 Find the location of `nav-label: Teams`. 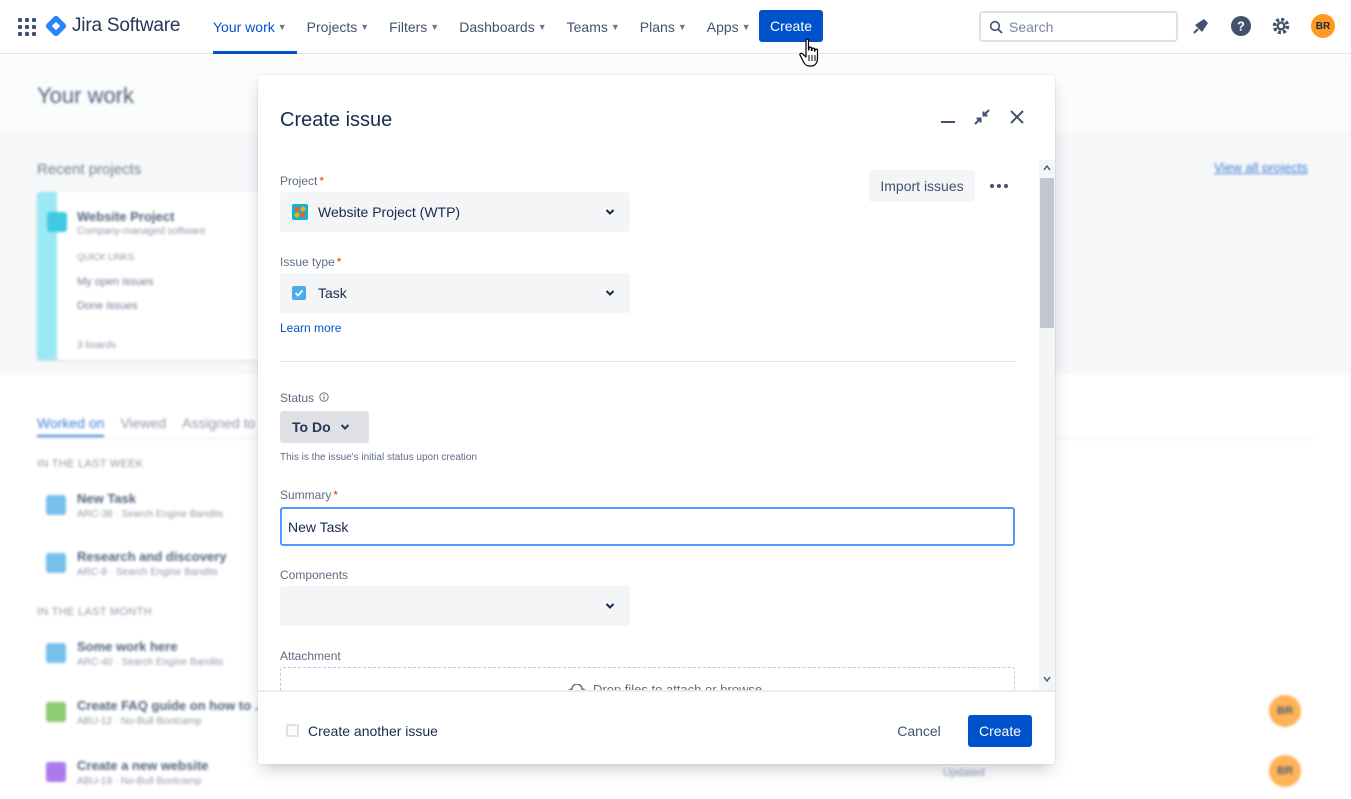

nav-label: Teams is located at coordinates (587, 27).